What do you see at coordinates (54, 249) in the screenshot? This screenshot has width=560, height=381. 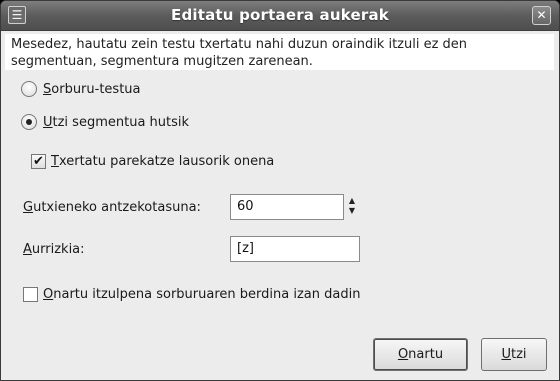 I see `prefix-label: Aurrizkia:` at bounding box center [54, 249].